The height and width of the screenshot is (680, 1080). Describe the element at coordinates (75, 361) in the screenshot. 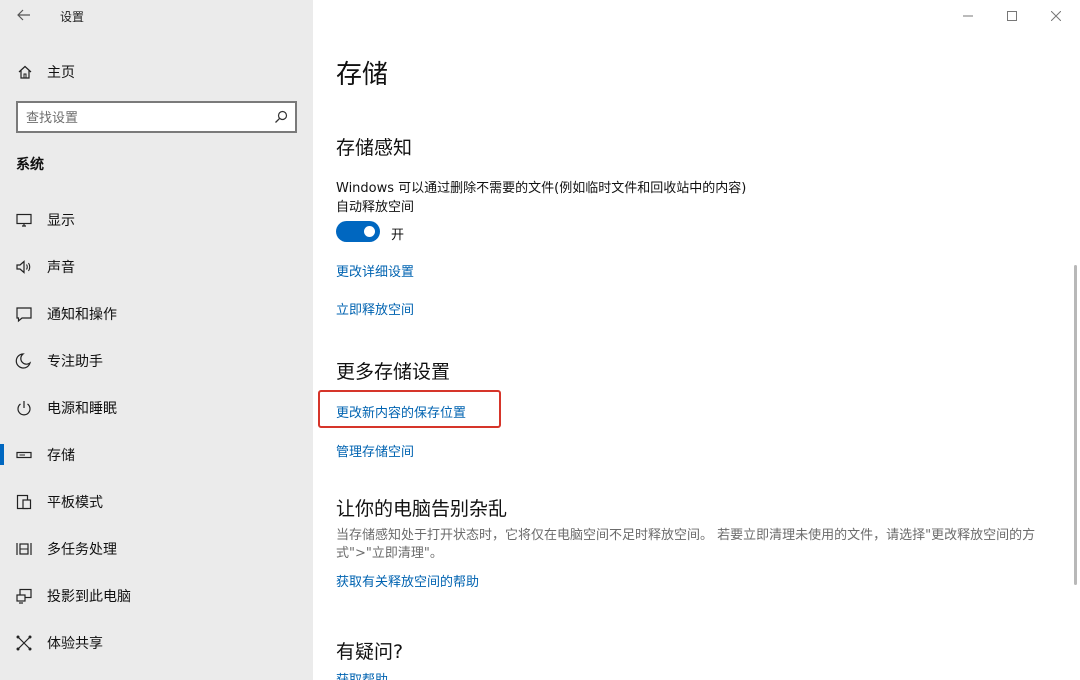

I see `sidebar-item-label: 专注助手` at that location.